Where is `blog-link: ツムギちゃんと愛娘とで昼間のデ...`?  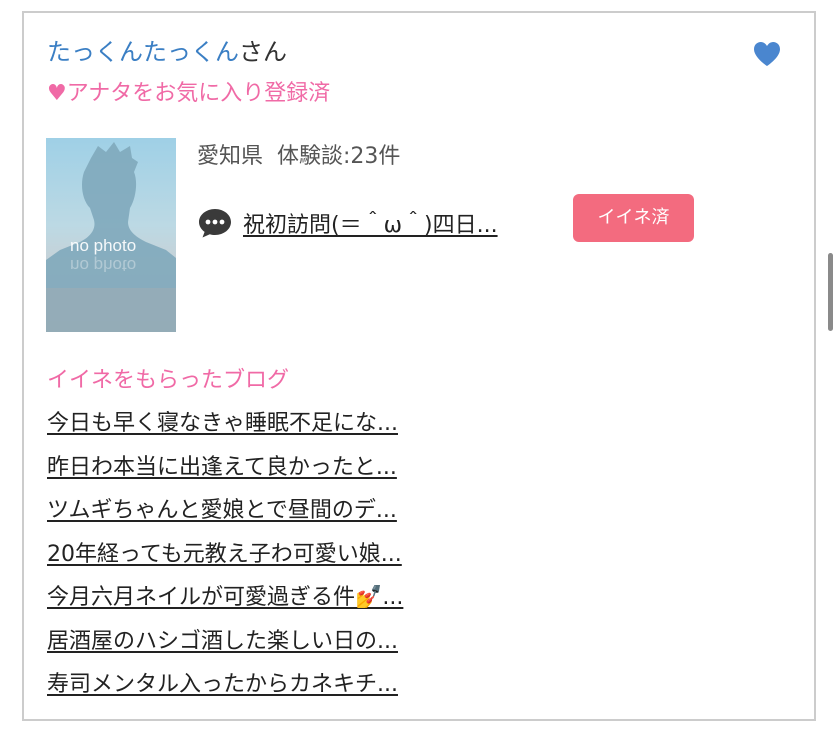 blog-link: ツムギちゃんと愛娘とで昼間のデ... is located at coordinates (222, 510).